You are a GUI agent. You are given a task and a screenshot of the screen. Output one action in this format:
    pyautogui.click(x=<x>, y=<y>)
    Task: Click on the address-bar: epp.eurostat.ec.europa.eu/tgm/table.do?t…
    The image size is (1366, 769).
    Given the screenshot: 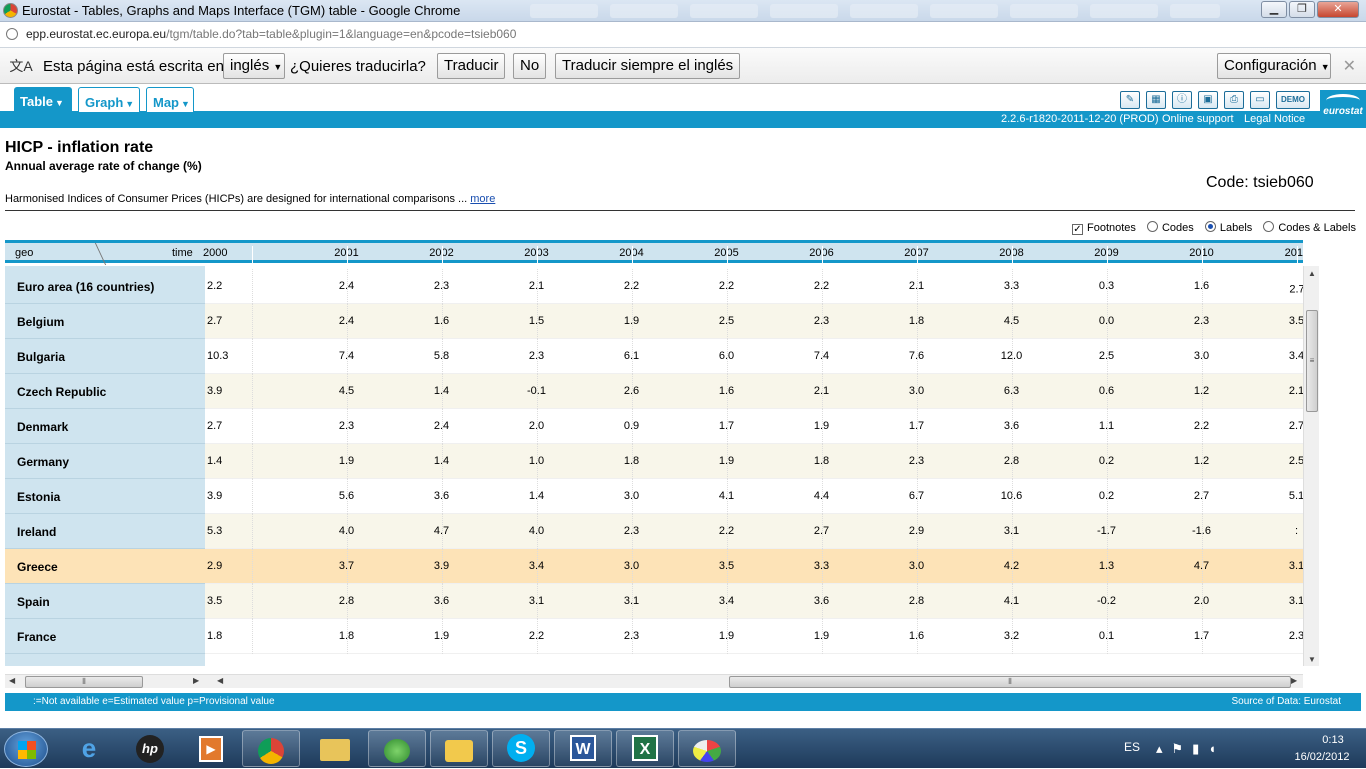 What is the action you would take?
    pyautogui.click(x=683, y=35)
    